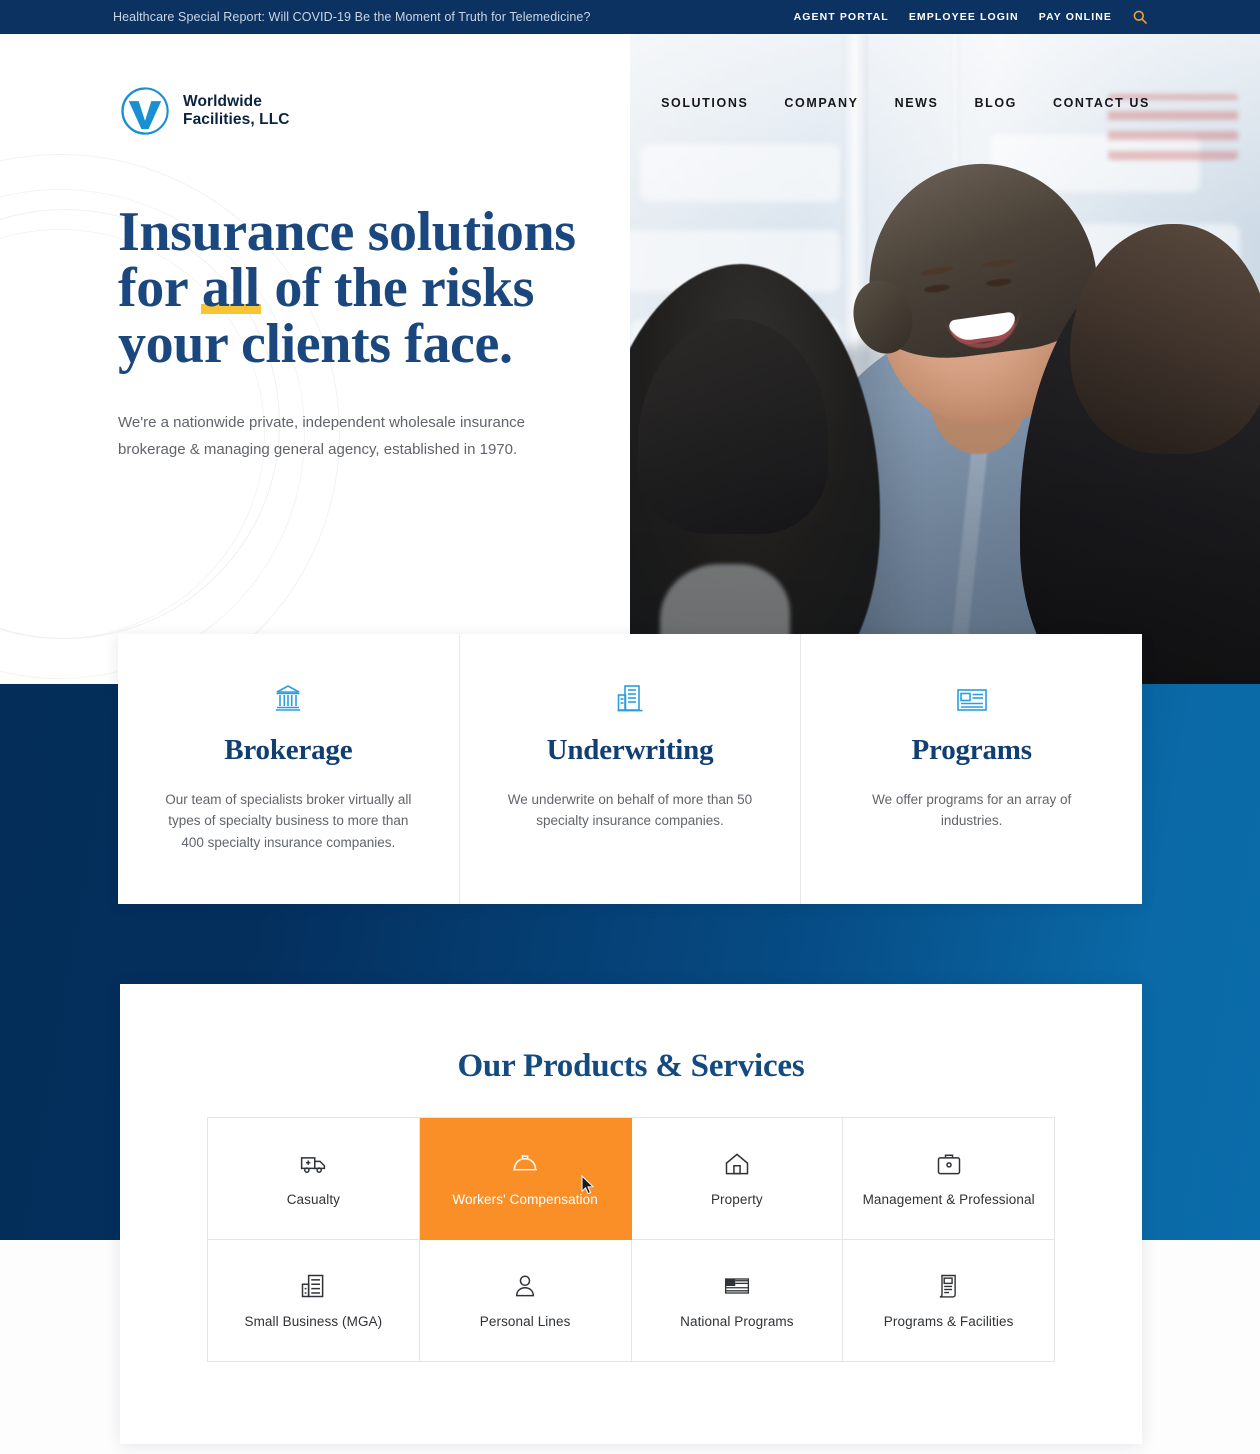  Describe the element at coordinates (1075, 17) in the screenshot. I see `pay-online-link: PAY ONLINE` at that location.